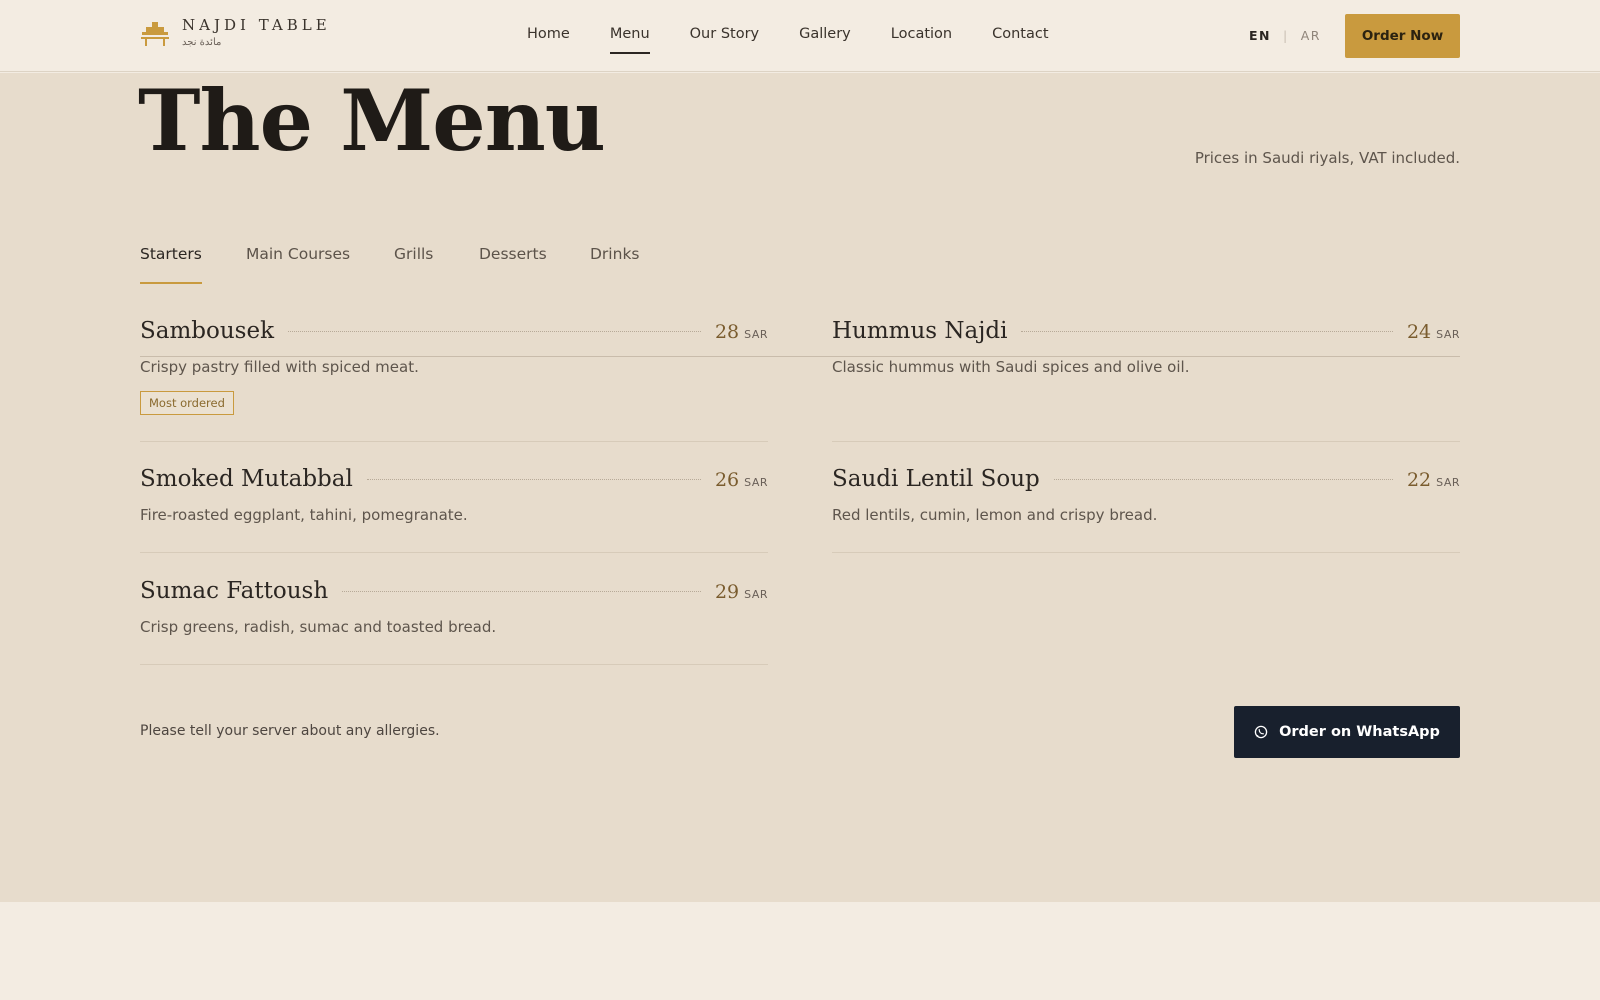  What do you see at coordinates (207, 331) in the screenshot?
I see `item-name: Sambousek` at bounding box center [207, 331].